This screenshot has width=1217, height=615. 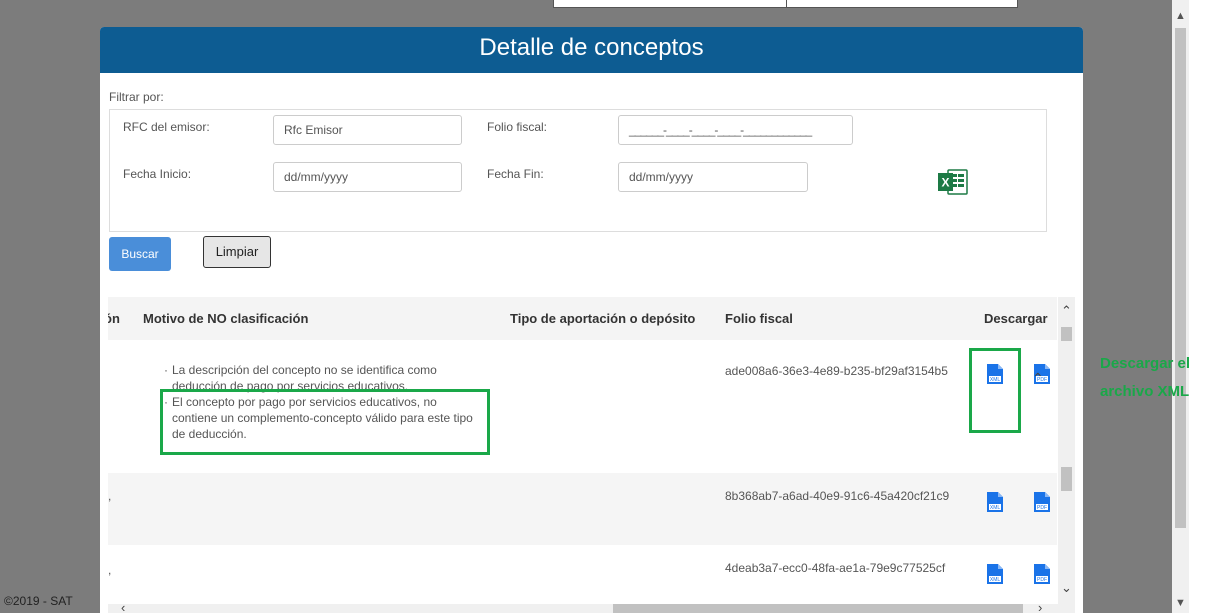 What do you see at coordinates (38, 601) in the screenshot?
I see `footer-copyright: ©2019 - SAT` at bounding box center [38, 601].